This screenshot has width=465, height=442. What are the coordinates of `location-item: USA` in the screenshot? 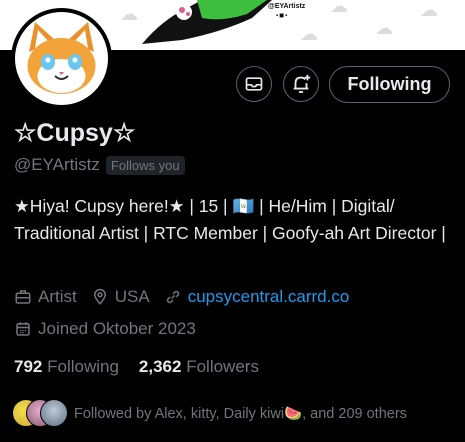 It's located at (120, 297).